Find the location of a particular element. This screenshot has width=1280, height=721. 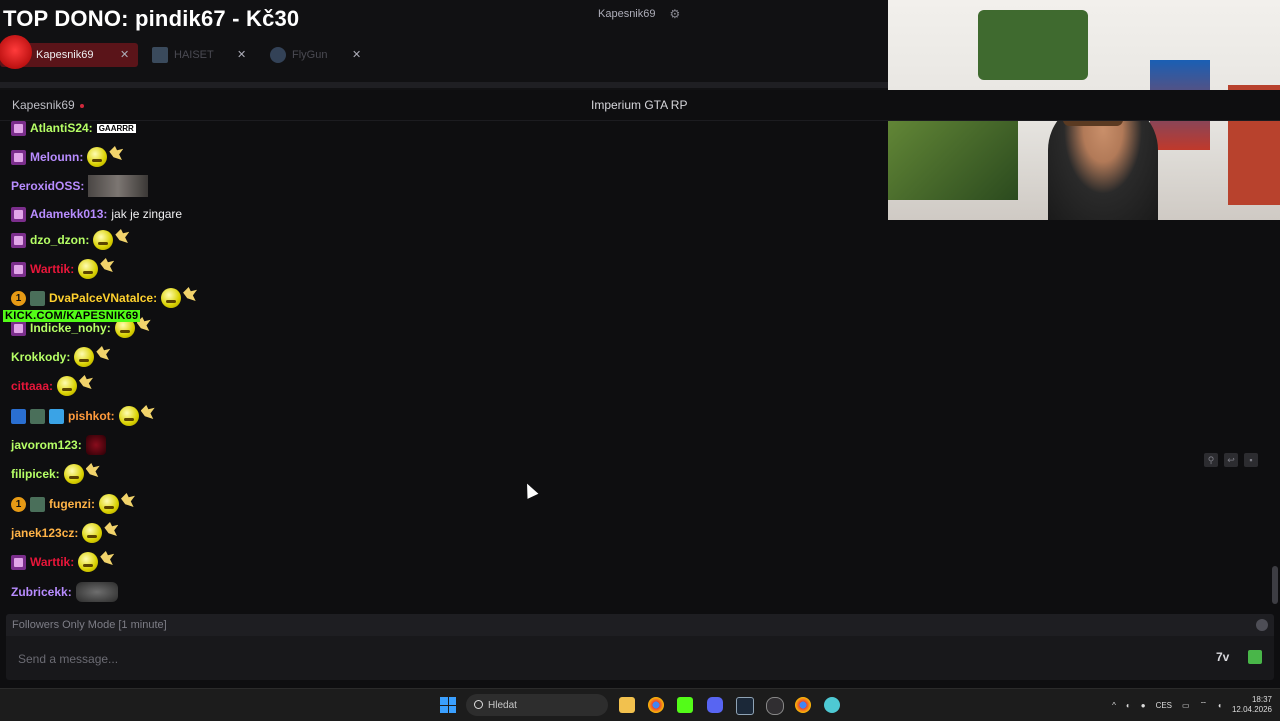

chat-message: janek123cz: is located at coordinates (65, 533).